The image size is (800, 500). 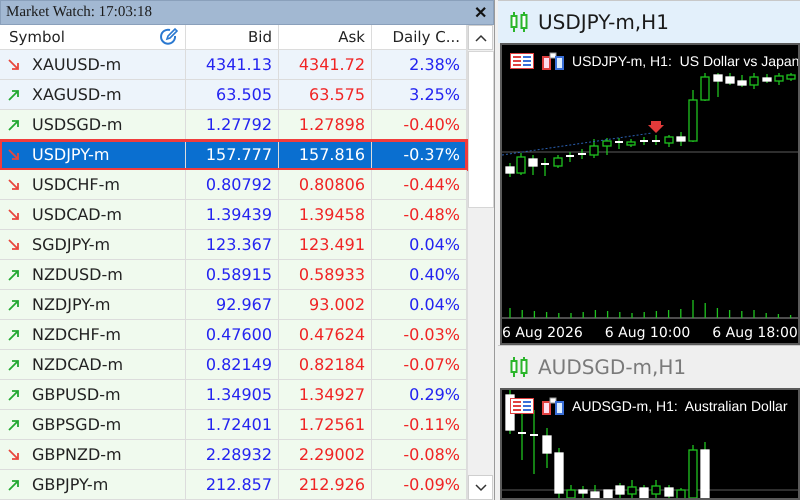 I want to click on ask-price: 1.72561, so click(x=325, y=424).